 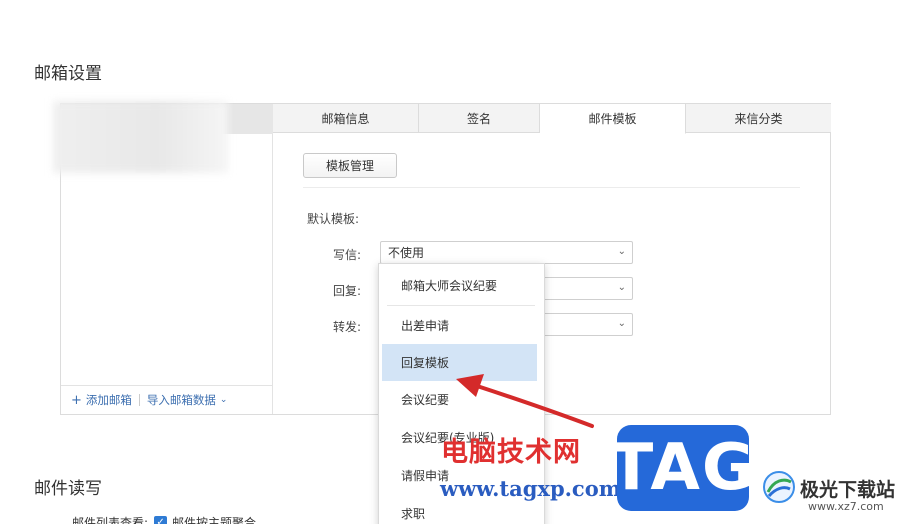 I want to click on account-list-footer: + 添加邮箱 导入邮箱数据 ⌄, so click(x=167, y=399).